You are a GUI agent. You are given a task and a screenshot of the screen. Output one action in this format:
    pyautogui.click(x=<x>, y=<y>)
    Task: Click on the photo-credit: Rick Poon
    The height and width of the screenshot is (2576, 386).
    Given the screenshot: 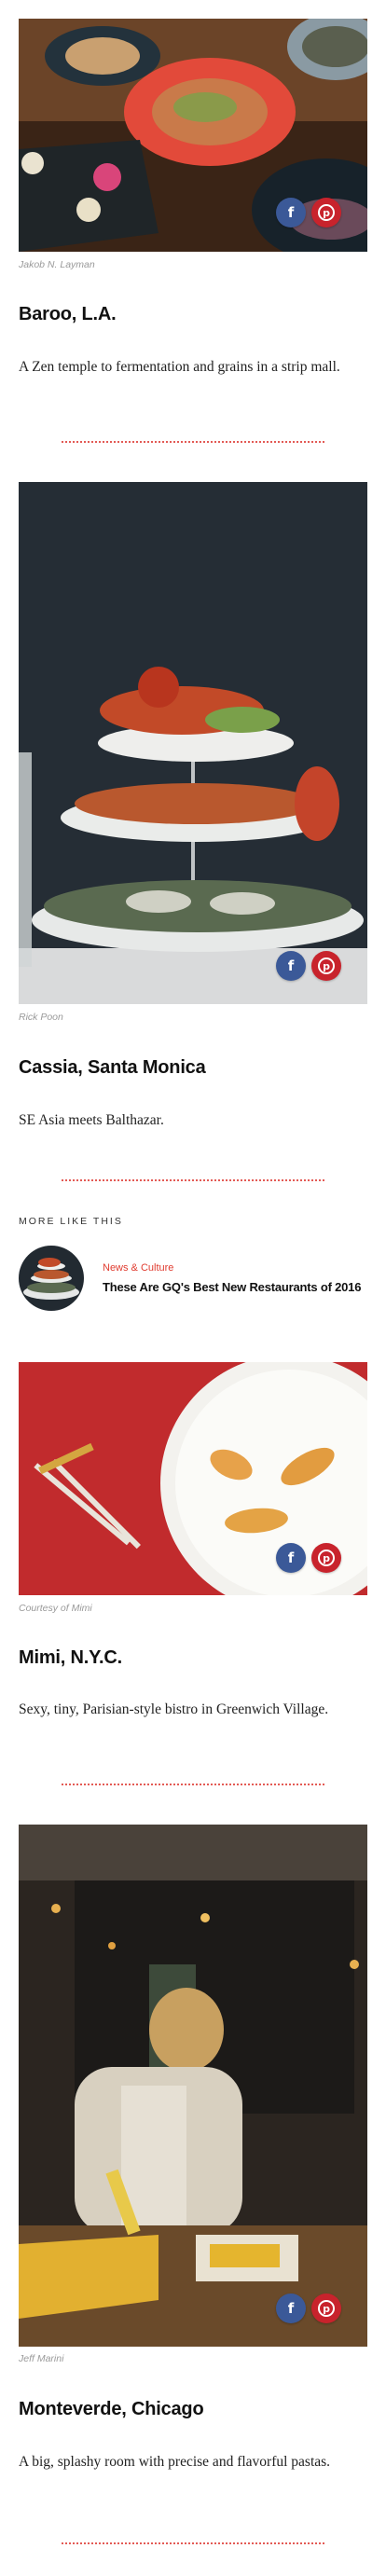 What is the action you would take?
    pyautogui.click(x=41, y=1017)
    